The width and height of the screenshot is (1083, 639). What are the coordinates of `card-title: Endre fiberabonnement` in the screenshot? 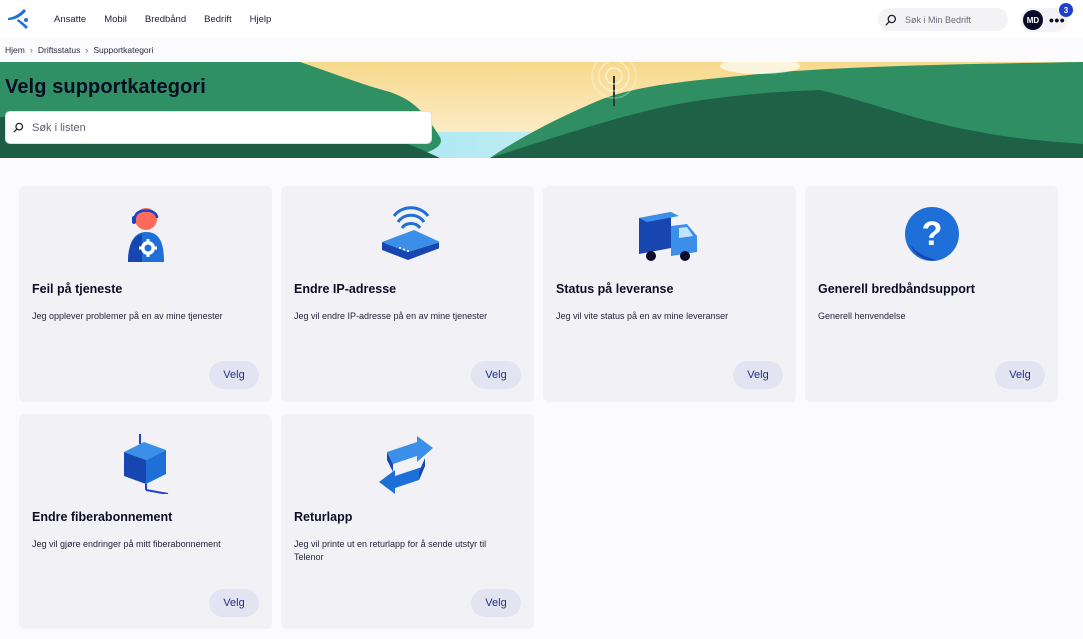 It's located at (102, 517).